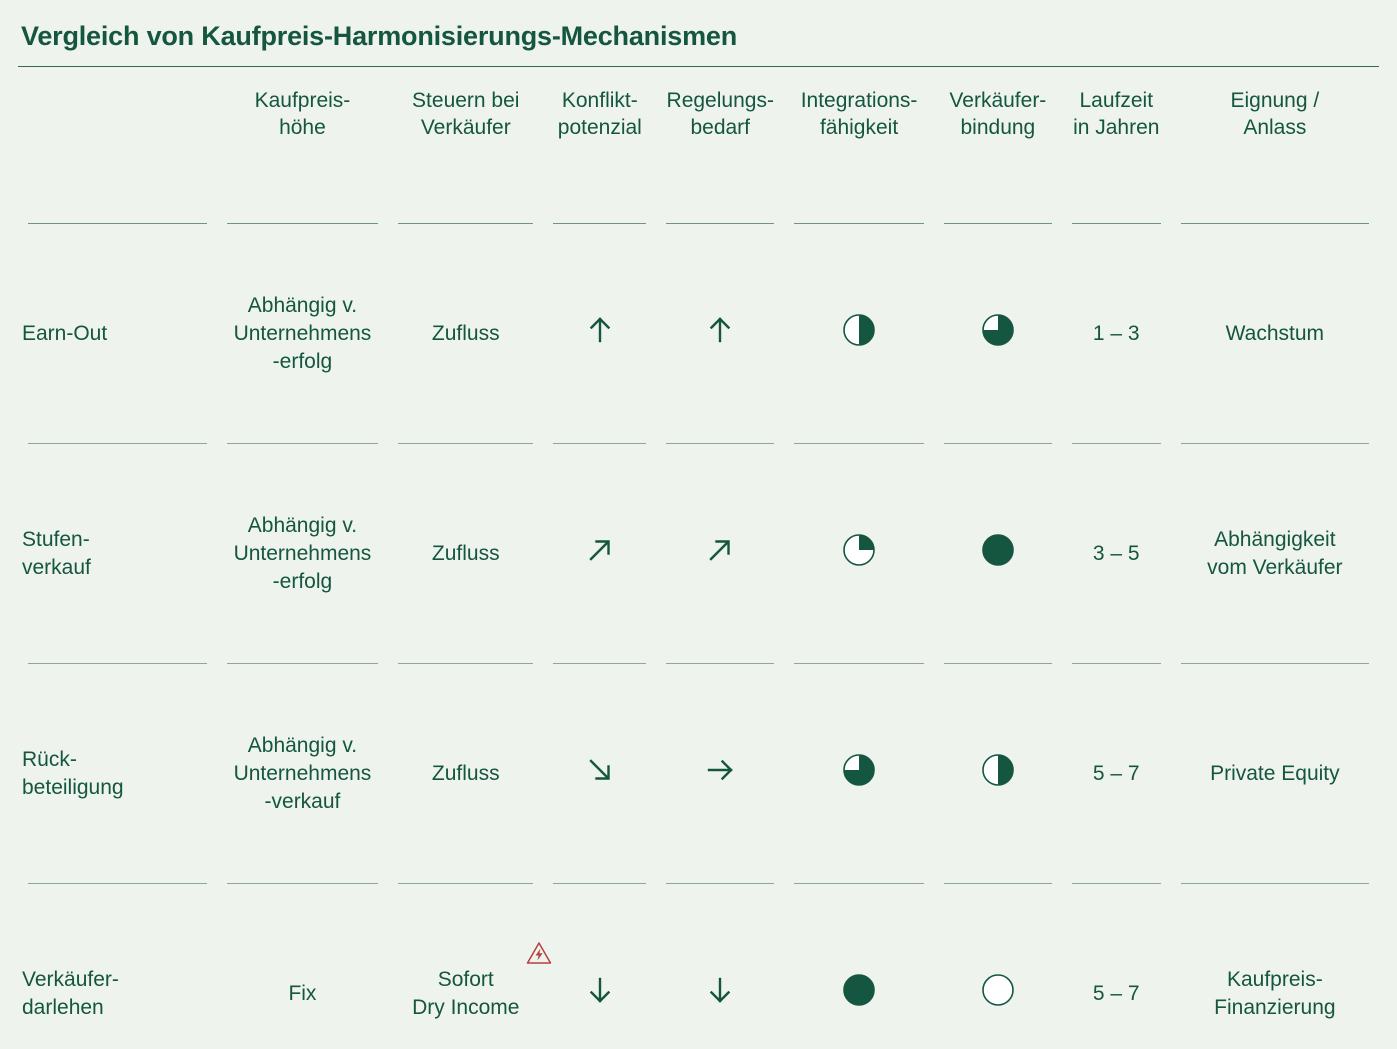  I want to click on row-separator, so click(698, 664).